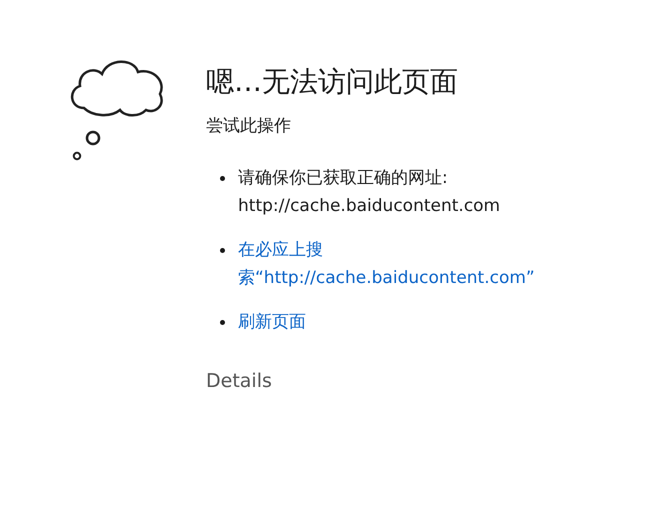 The image size is (670, 506). I want to click on suggestion-heading: 尝试此操作, so click(249, 126).